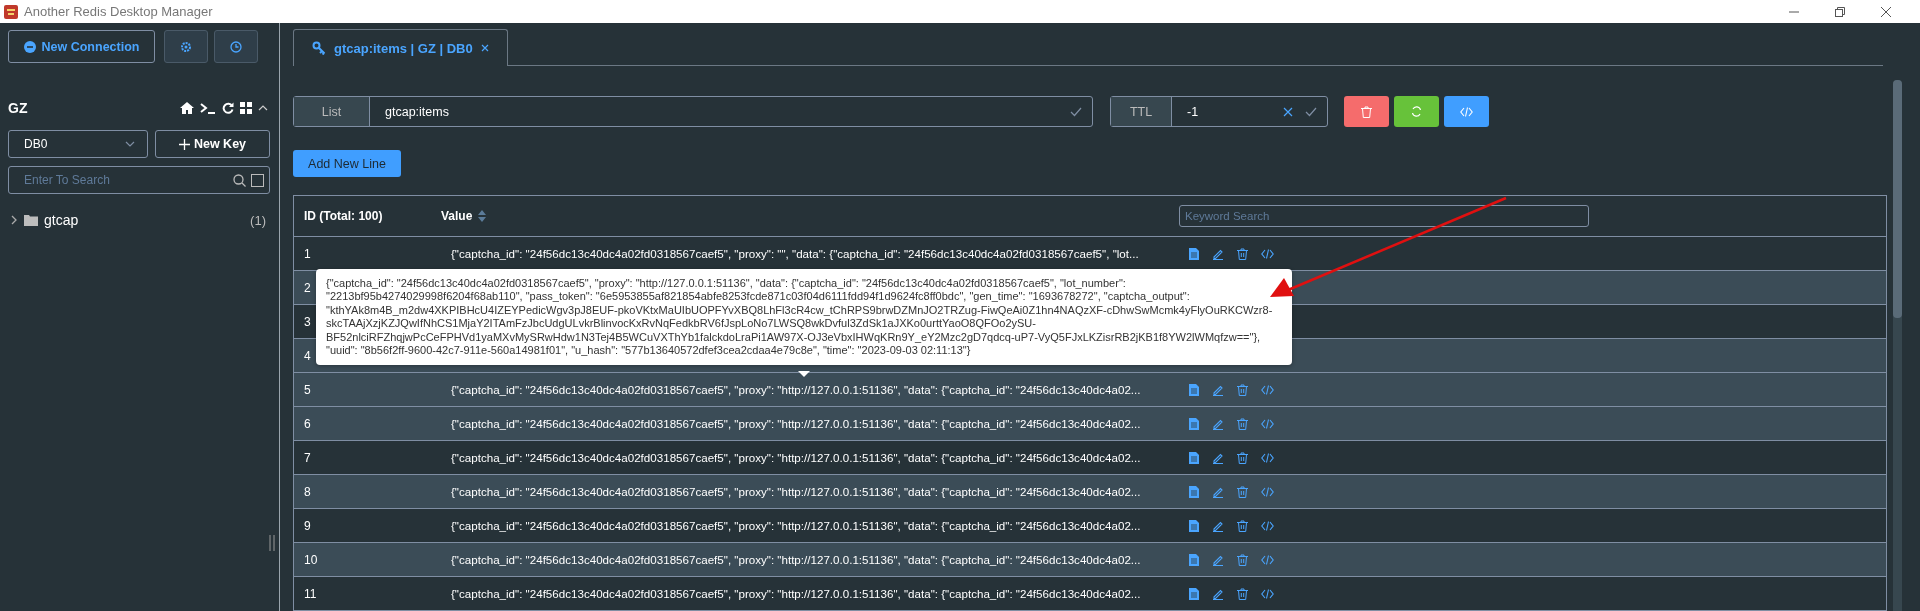 The image size is (1920, 611). What do you see at coordinates (403, 48) in the screenshot?
I see `tab-label: gtcap:items | GZ | DB0` at bounding box center [403, 48].